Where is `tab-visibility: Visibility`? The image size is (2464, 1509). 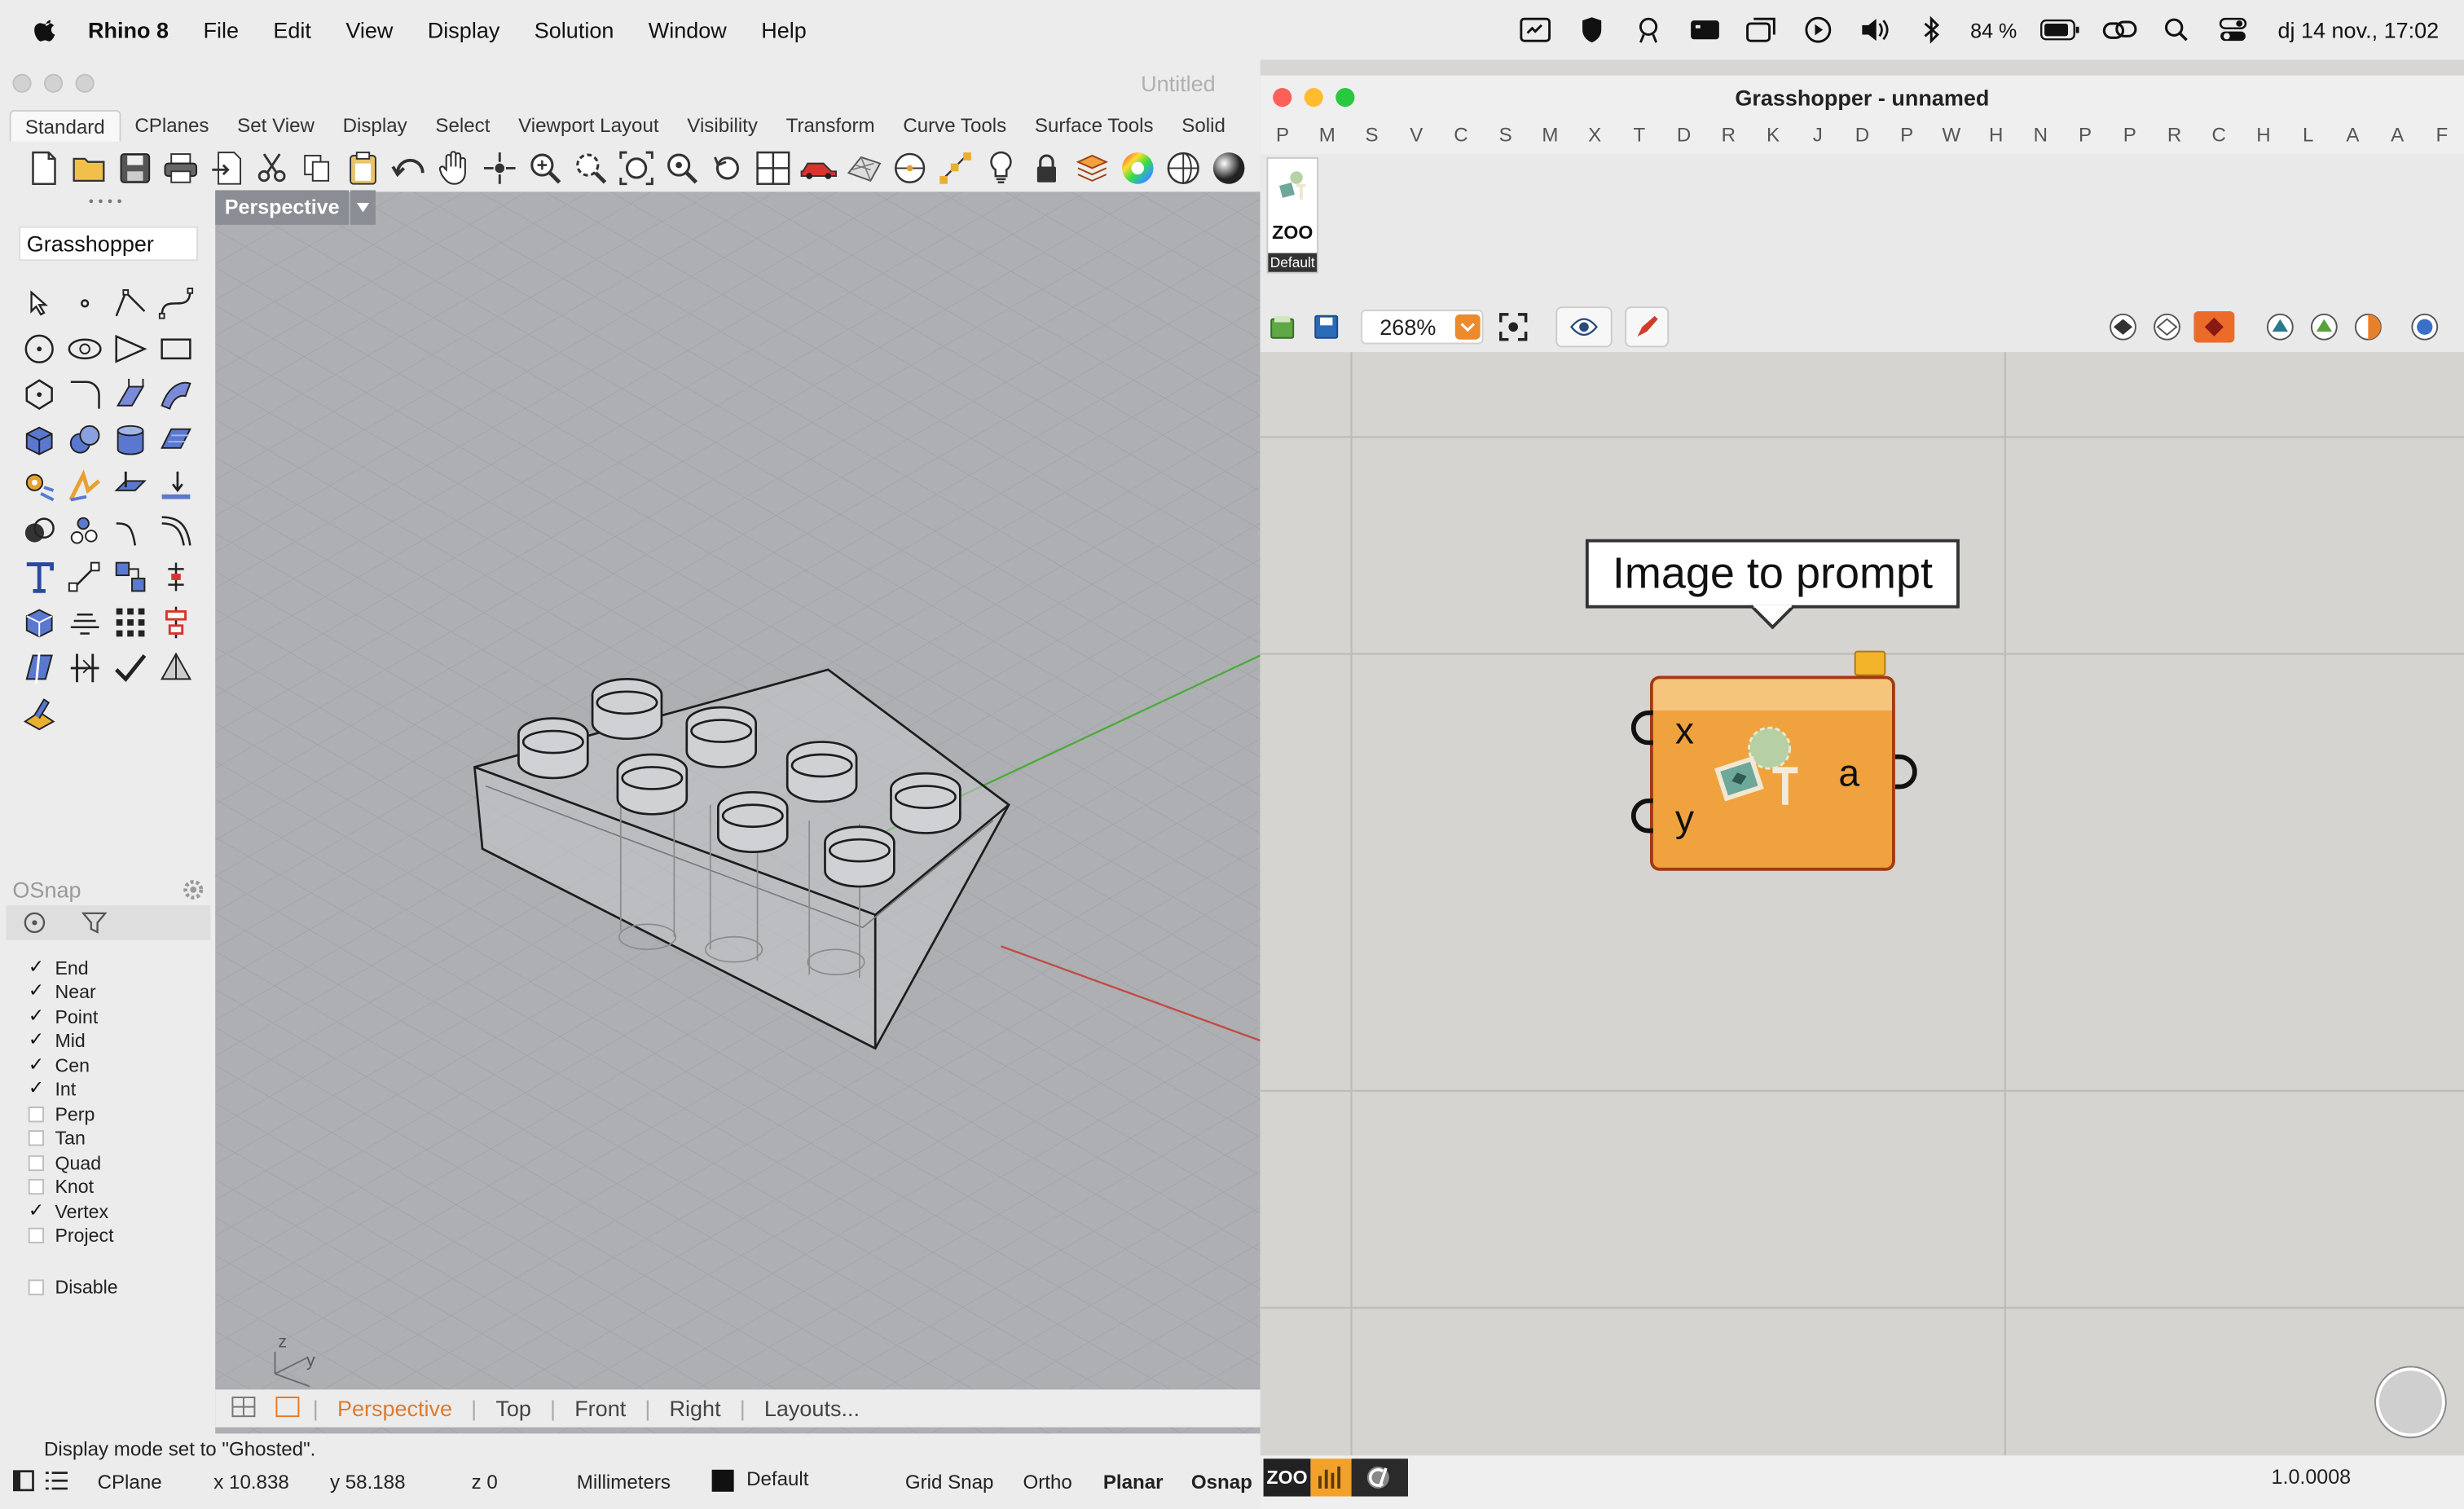
tab-visibility: Visibility is located at coordinates (722, 126).